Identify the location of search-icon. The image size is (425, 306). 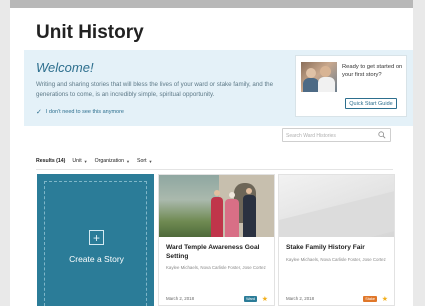
(382, 135).